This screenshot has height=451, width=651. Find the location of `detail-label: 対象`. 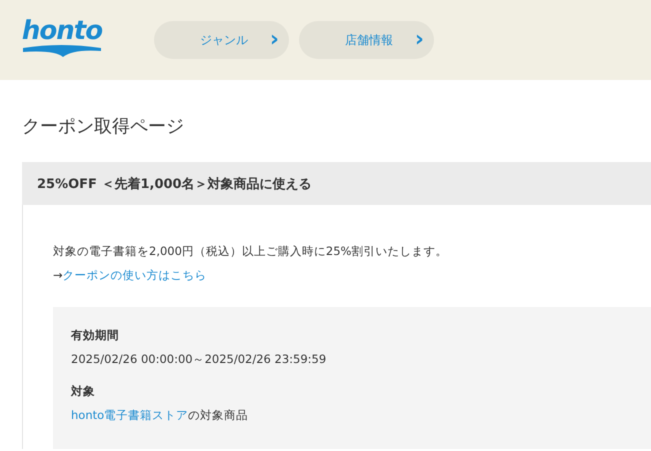

detail-label: 対象 is located at coordinates (83, 391).